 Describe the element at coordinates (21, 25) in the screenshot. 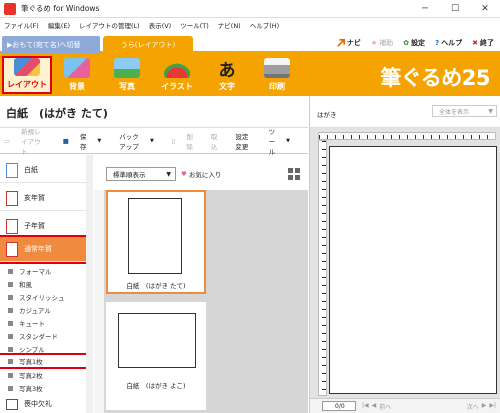

I see `menu-file: ファイル(F)` at that location.